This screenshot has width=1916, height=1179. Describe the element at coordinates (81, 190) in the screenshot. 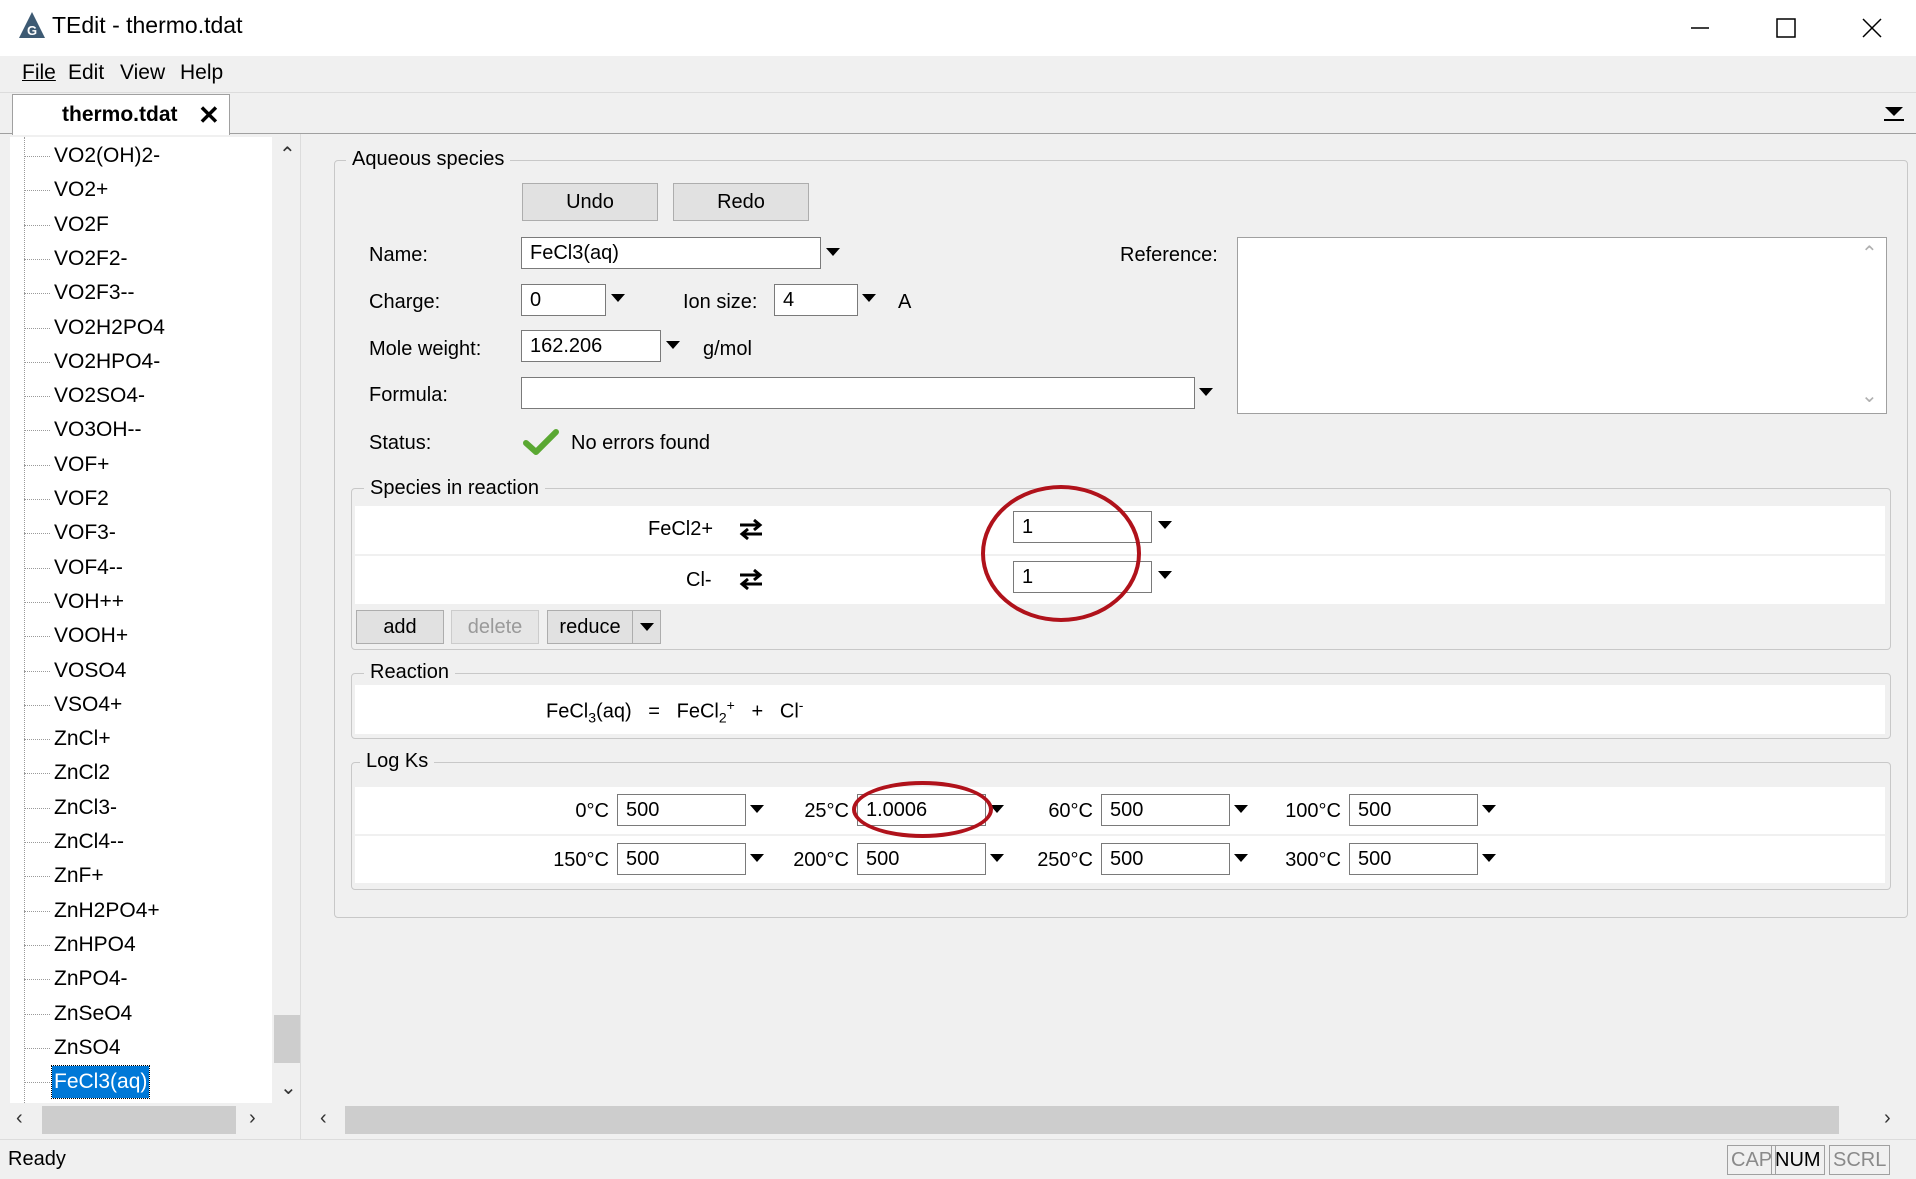

I see `tree-item: VO2+` at that location.